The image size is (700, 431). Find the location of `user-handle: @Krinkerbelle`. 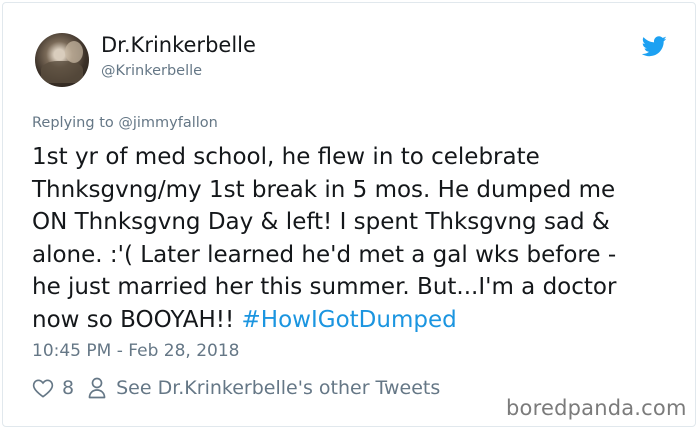

user-handle: @Krinkerbelle is located at coordinates (151, 71).